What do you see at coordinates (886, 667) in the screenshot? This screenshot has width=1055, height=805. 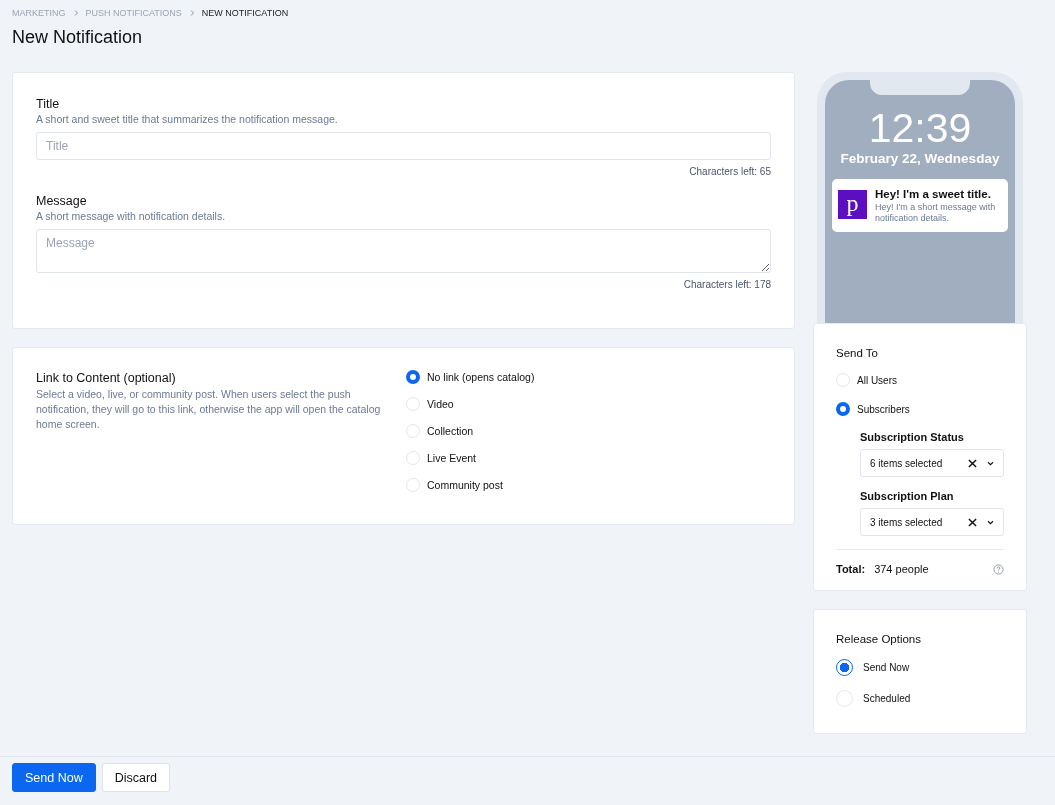 I see `radio-label: Send Now` at bounding box center [886, 667].